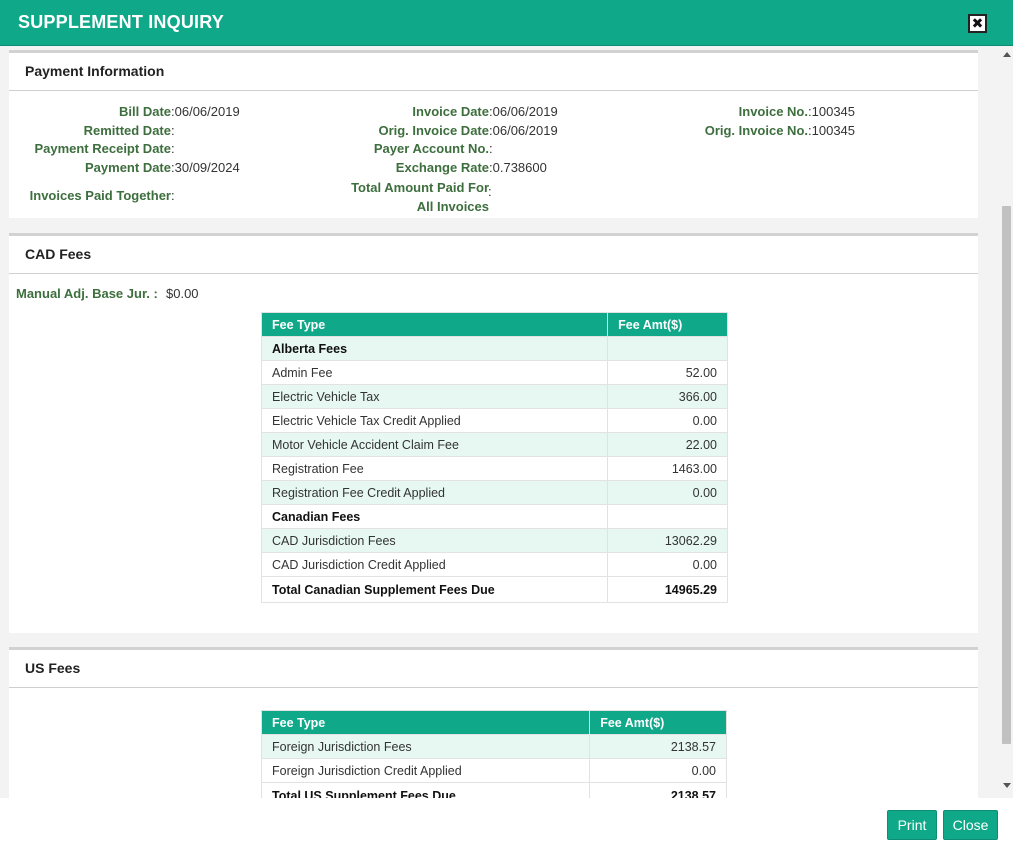 This screenshot has width=1013, height=846. What do you see at coordinates (756, 130) in the screenshot?
I see `orig-invoice-no-label: Orig. Invoice No.` at bounding box center [756, 130].